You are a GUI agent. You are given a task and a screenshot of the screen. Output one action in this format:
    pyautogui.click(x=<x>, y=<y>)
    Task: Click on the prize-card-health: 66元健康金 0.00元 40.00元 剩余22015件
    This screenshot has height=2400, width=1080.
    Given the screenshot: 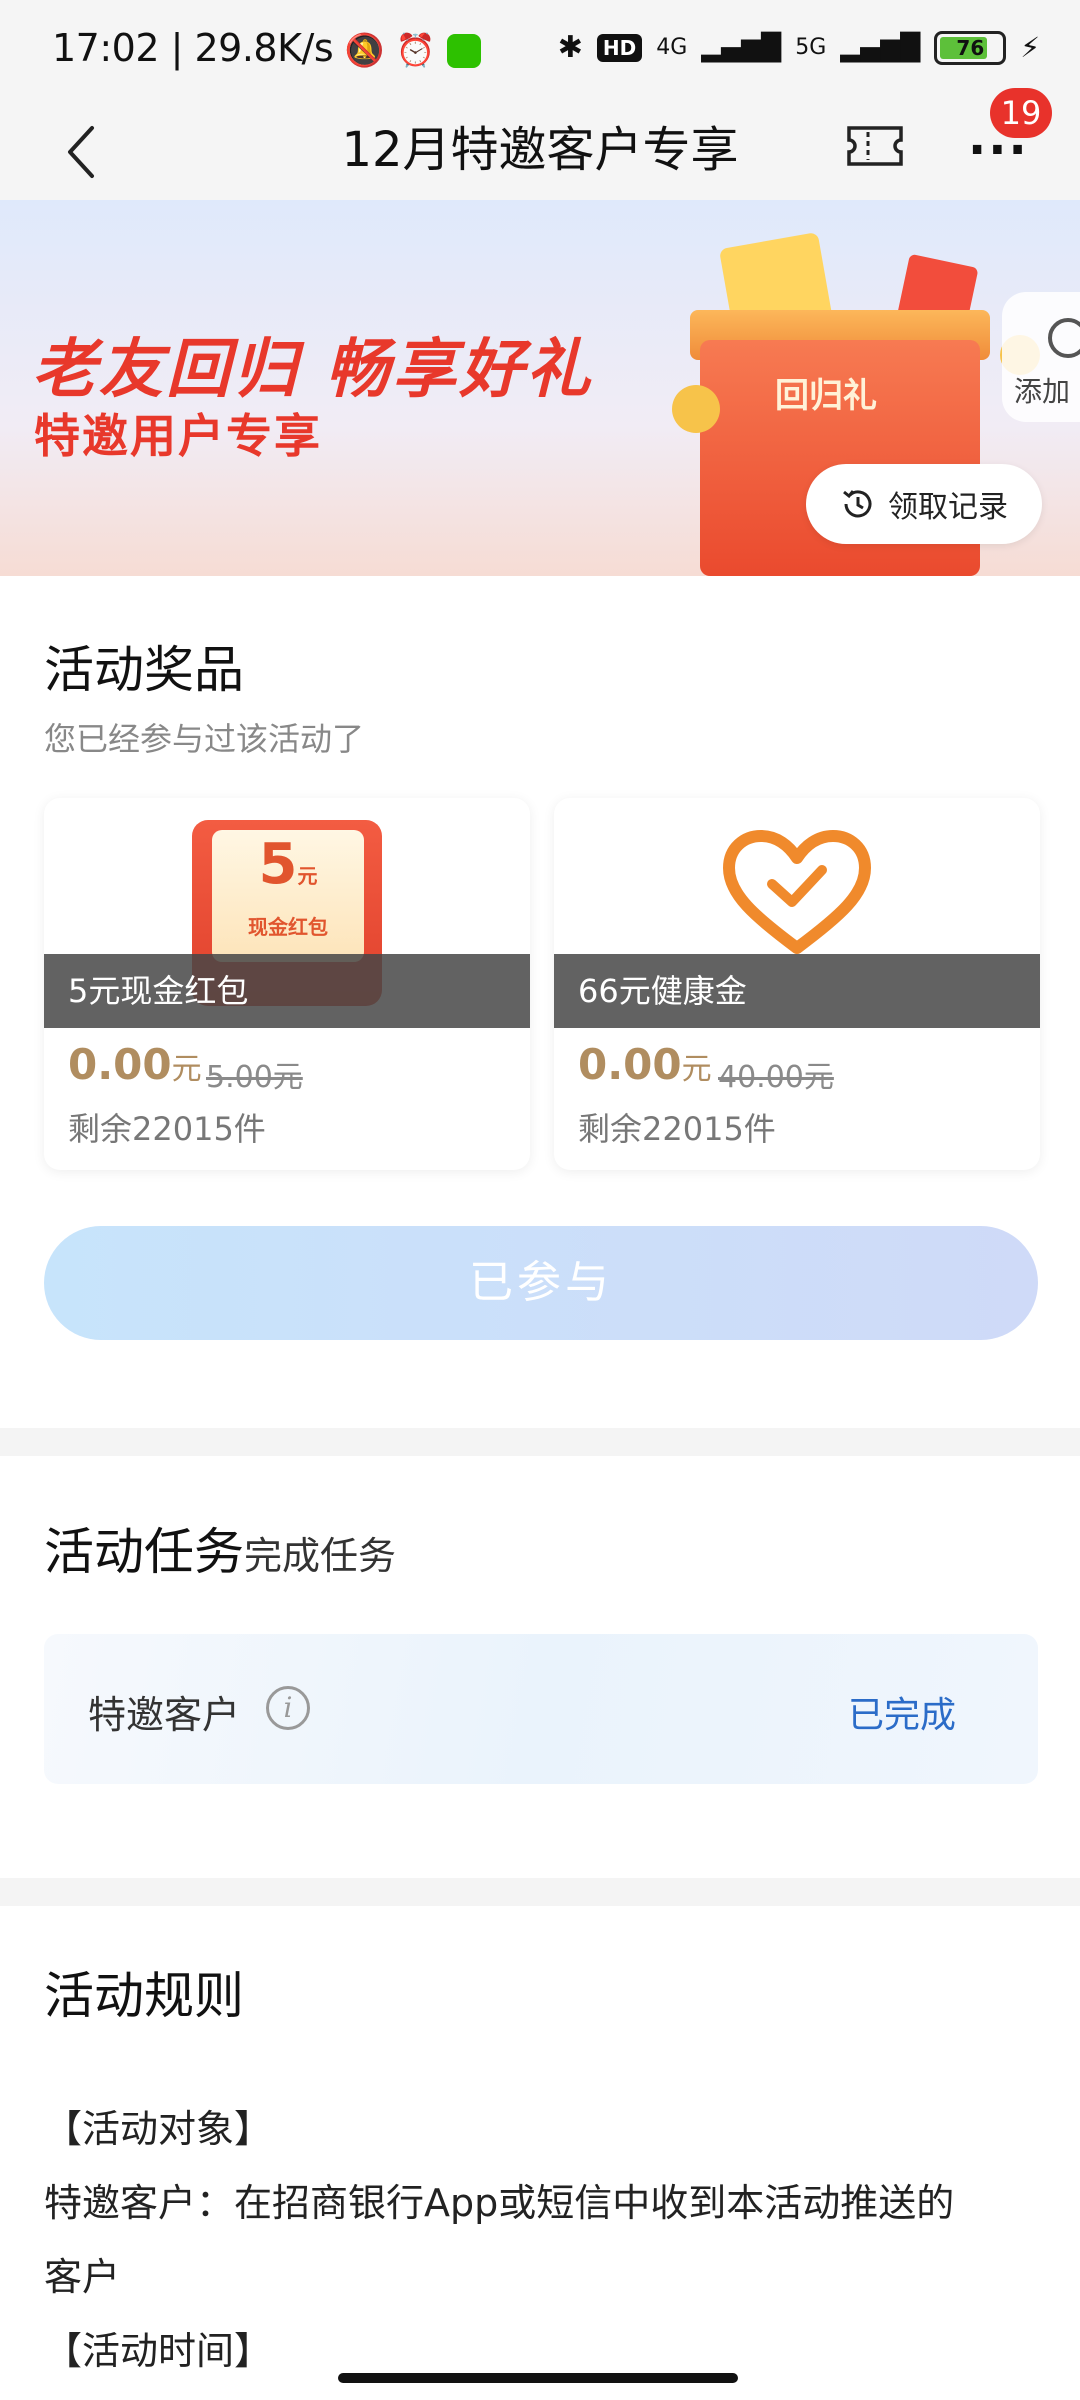 What is the action you would take?
    pyautogui.click(x=797, y=984)
    